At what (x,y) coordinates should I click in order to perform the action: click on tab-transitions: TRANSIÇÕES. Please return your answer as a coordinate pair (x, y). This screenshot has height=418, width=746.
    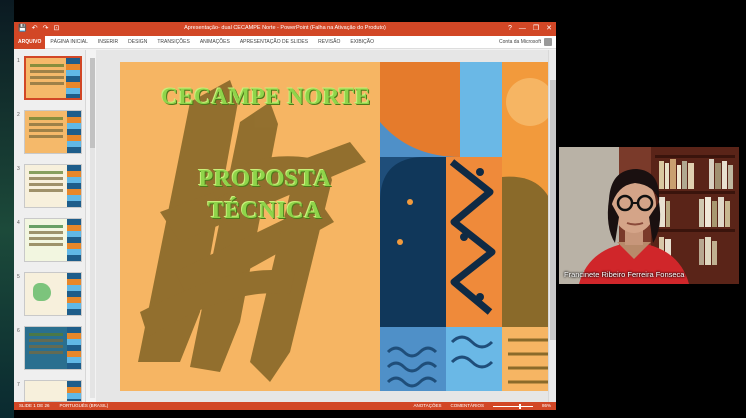
    Looking at the image, I should click on (173, 42).